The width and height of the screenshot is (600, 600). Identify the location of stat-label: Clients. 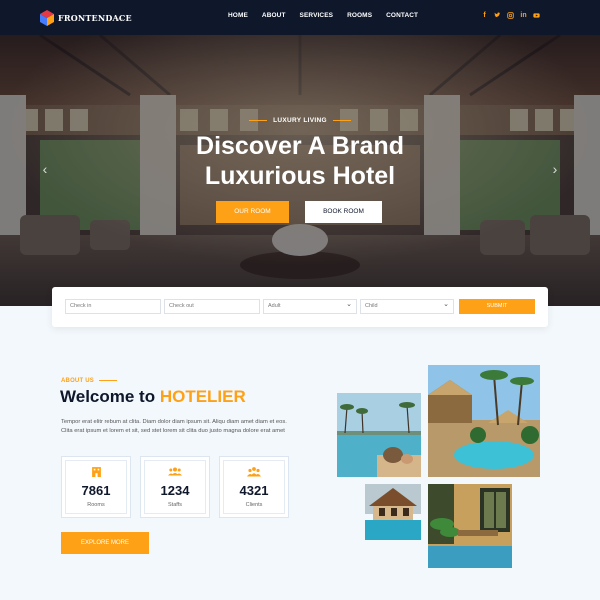
(254, 505).